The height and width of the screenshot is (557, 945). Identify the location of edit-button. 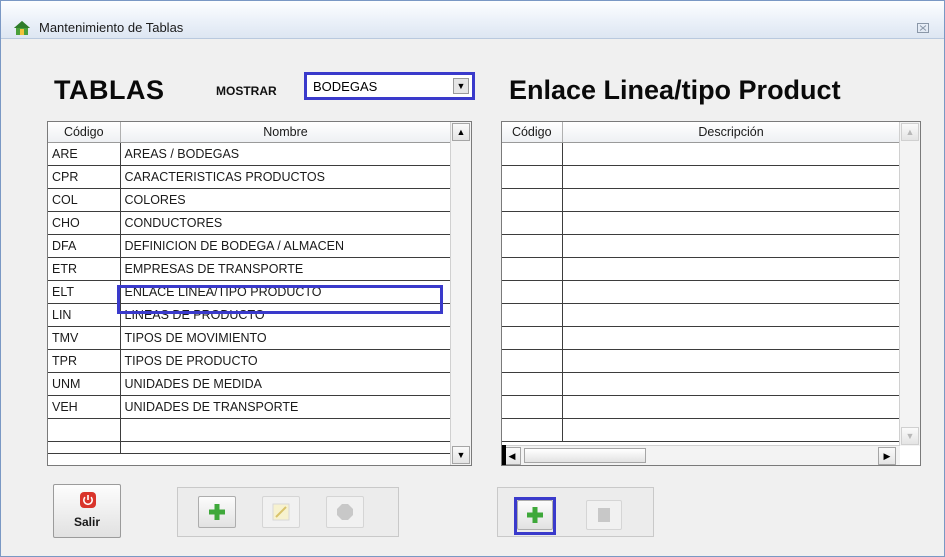
(281, 512).